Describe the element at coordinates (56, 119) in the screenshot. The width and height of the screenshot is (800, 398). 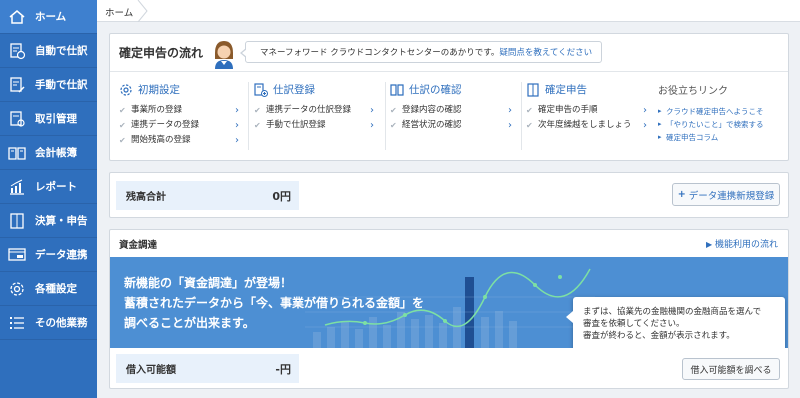
I see `sidebar-item-label: 取引管理` at that location.